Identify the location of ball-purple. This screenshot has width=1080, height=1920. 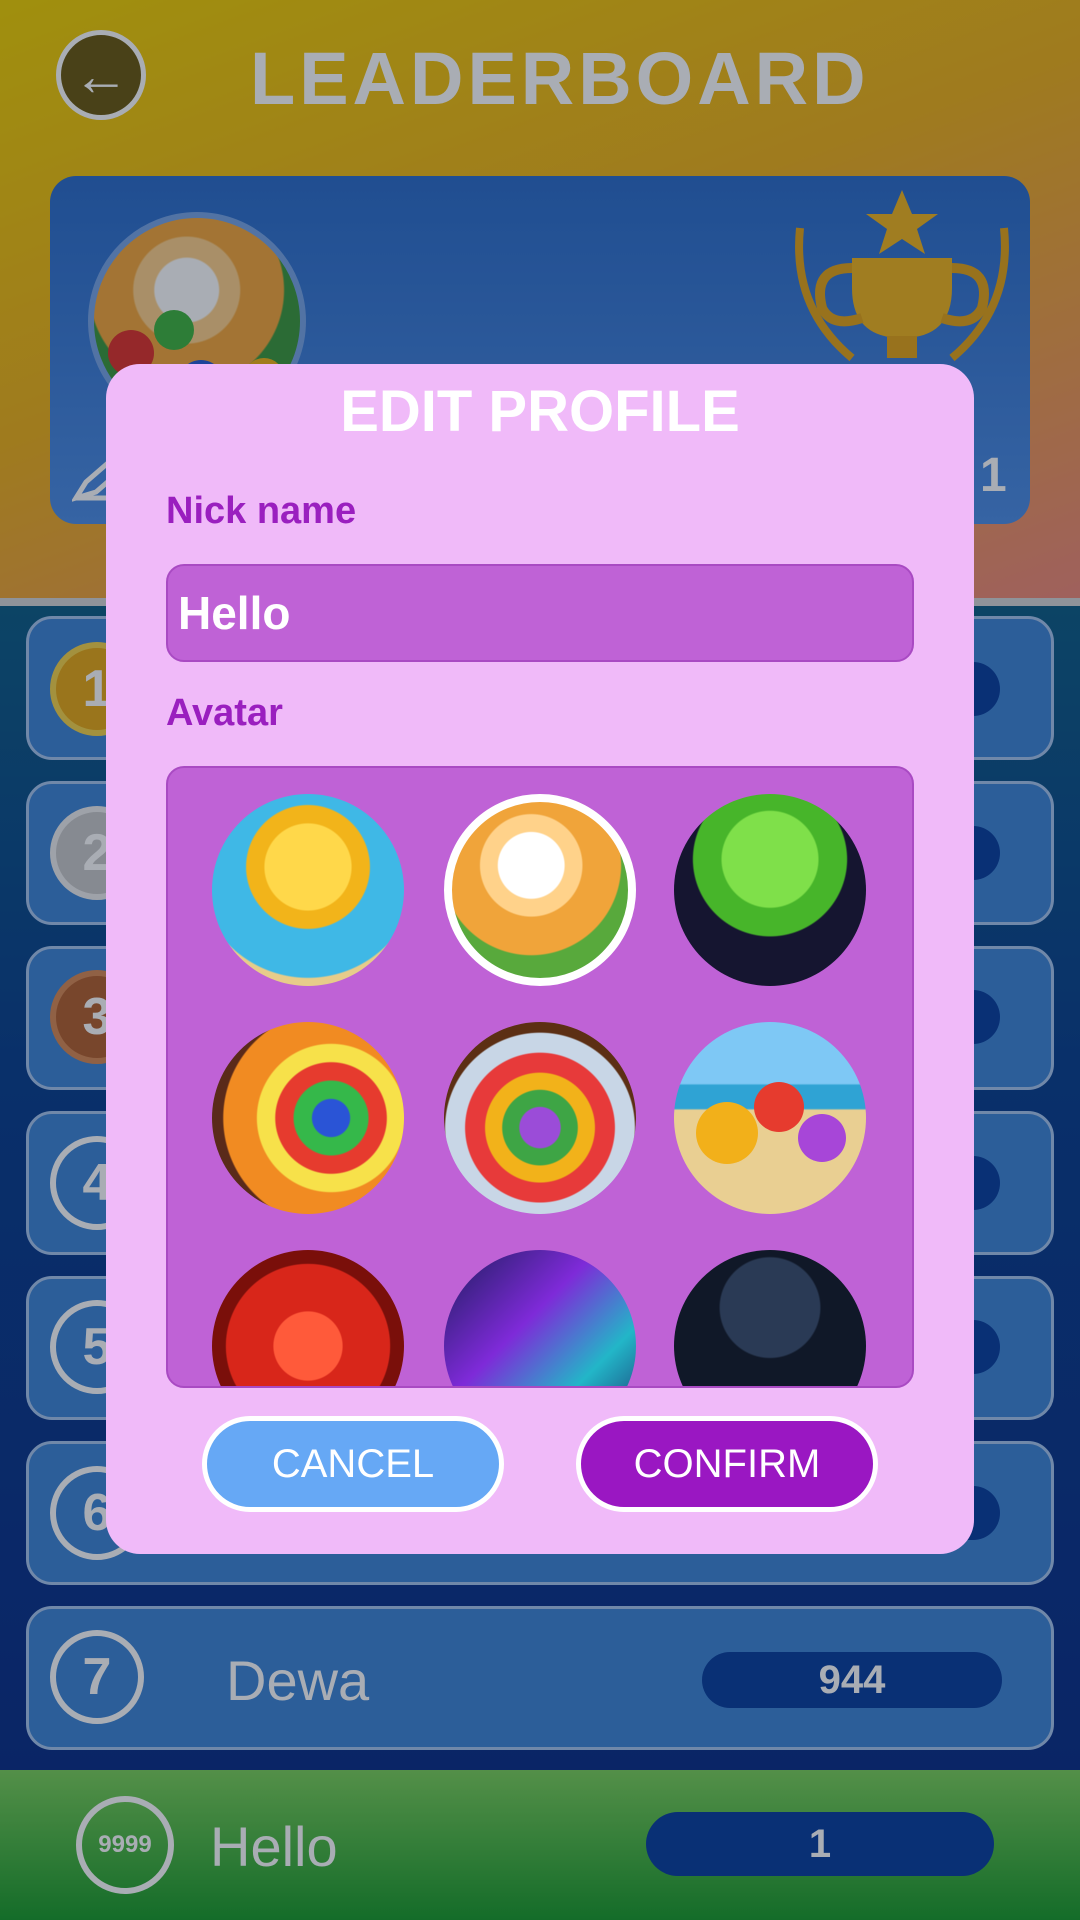
(822, 1138).